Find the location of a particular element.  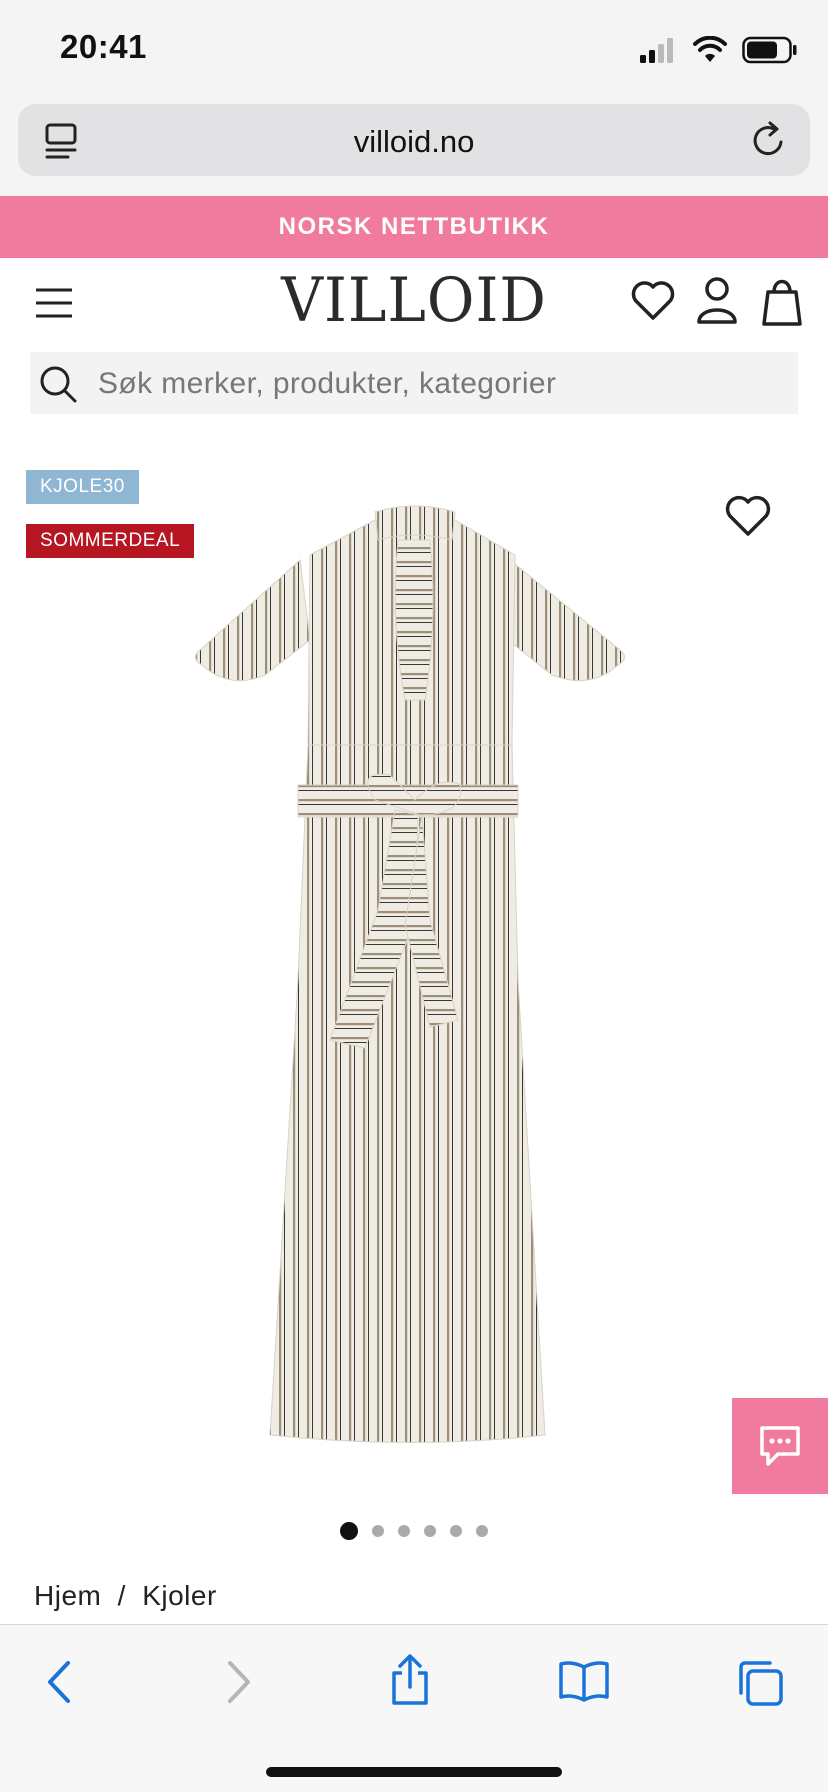

url-text: villoid.no is located at coordinates (414, 142).